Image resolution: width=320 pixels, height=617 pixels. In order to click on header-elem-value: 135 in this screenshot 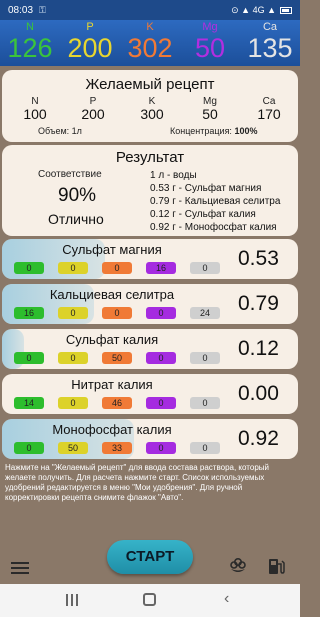, I will do `click(270, 48)`.